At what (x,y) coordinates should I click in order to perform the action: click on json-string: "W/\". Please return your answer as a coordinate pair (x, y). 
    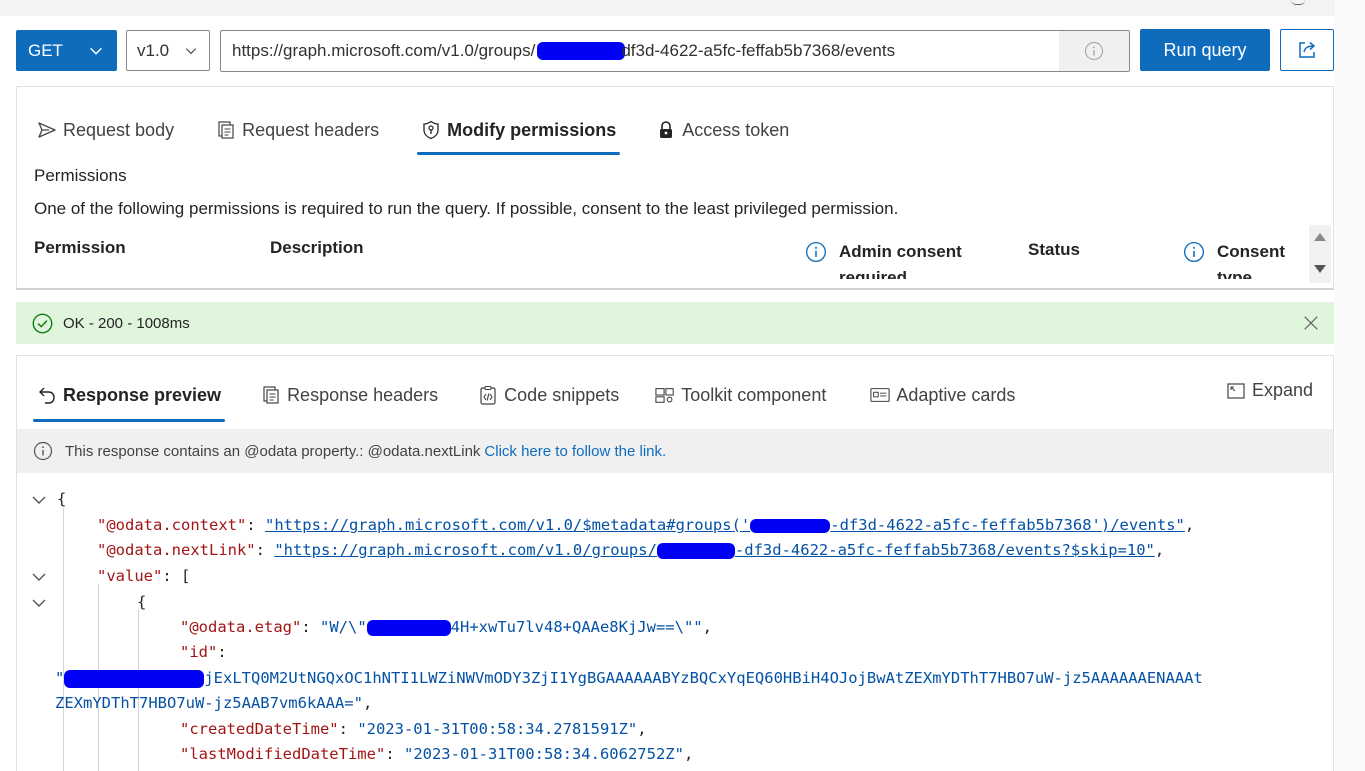
    Looking at the image, I should click on (343, 627).